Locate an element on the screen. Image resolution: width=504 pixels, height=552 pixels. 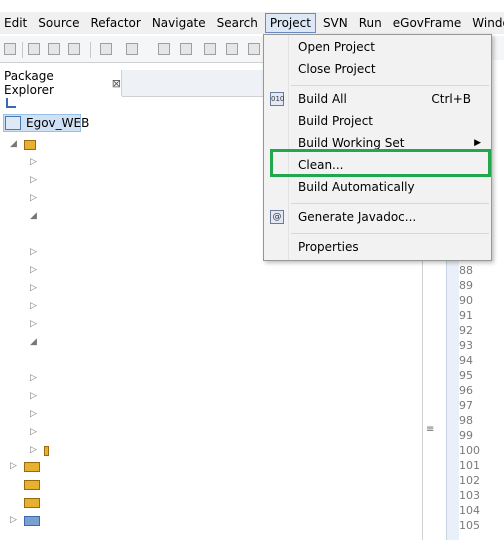
menu-svn: SVN is located at coordinates (335, 23).